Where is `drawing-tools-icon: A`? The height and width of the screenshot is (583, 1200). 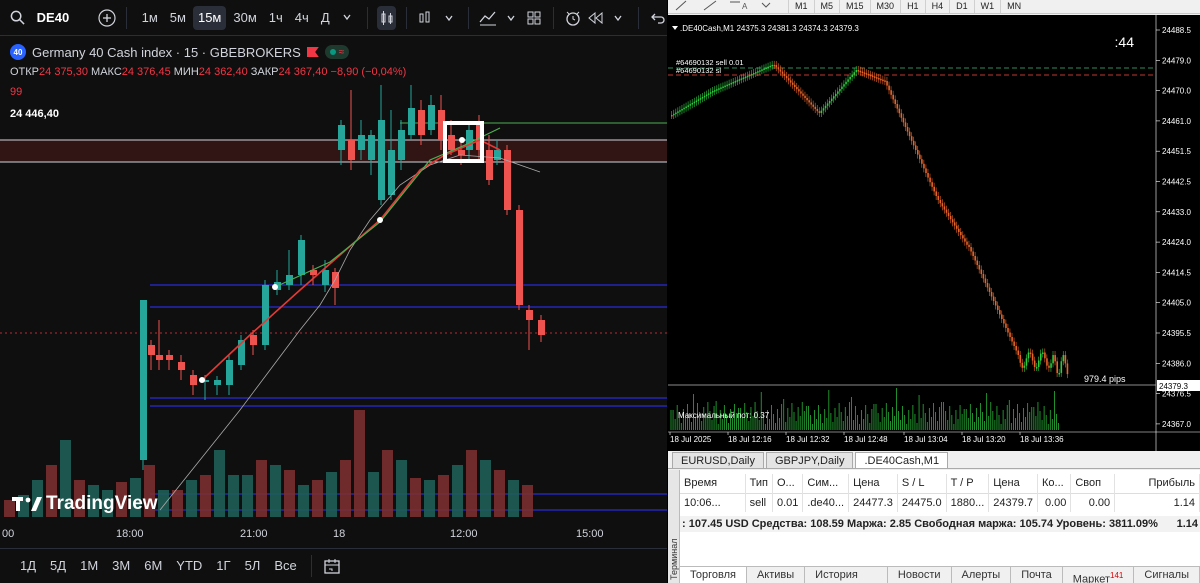 drawing-tools-icon: A is located at coordinates (728, 6).